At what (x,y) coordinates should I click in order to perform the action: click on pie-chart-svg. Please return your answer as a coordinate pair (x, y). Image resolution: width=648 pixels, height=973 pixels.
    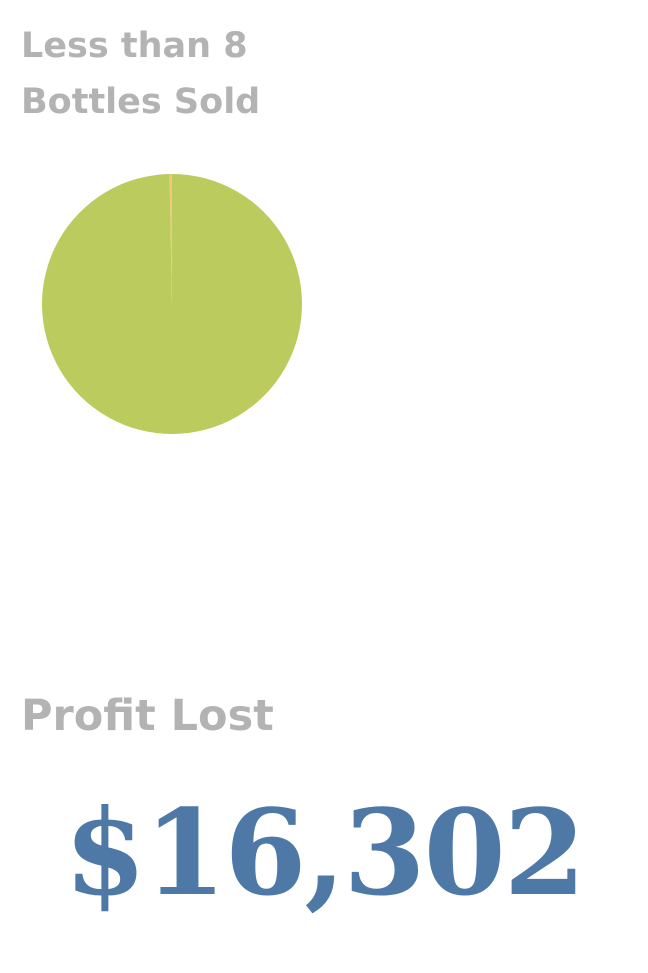
    Looking at the image, I should click on (172, 304).